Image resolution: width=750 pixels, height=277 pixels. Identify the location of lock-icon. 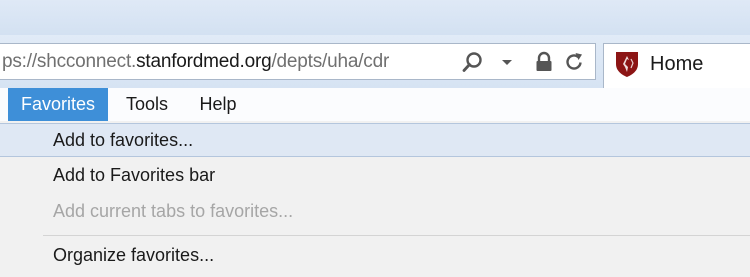
(544, 62).